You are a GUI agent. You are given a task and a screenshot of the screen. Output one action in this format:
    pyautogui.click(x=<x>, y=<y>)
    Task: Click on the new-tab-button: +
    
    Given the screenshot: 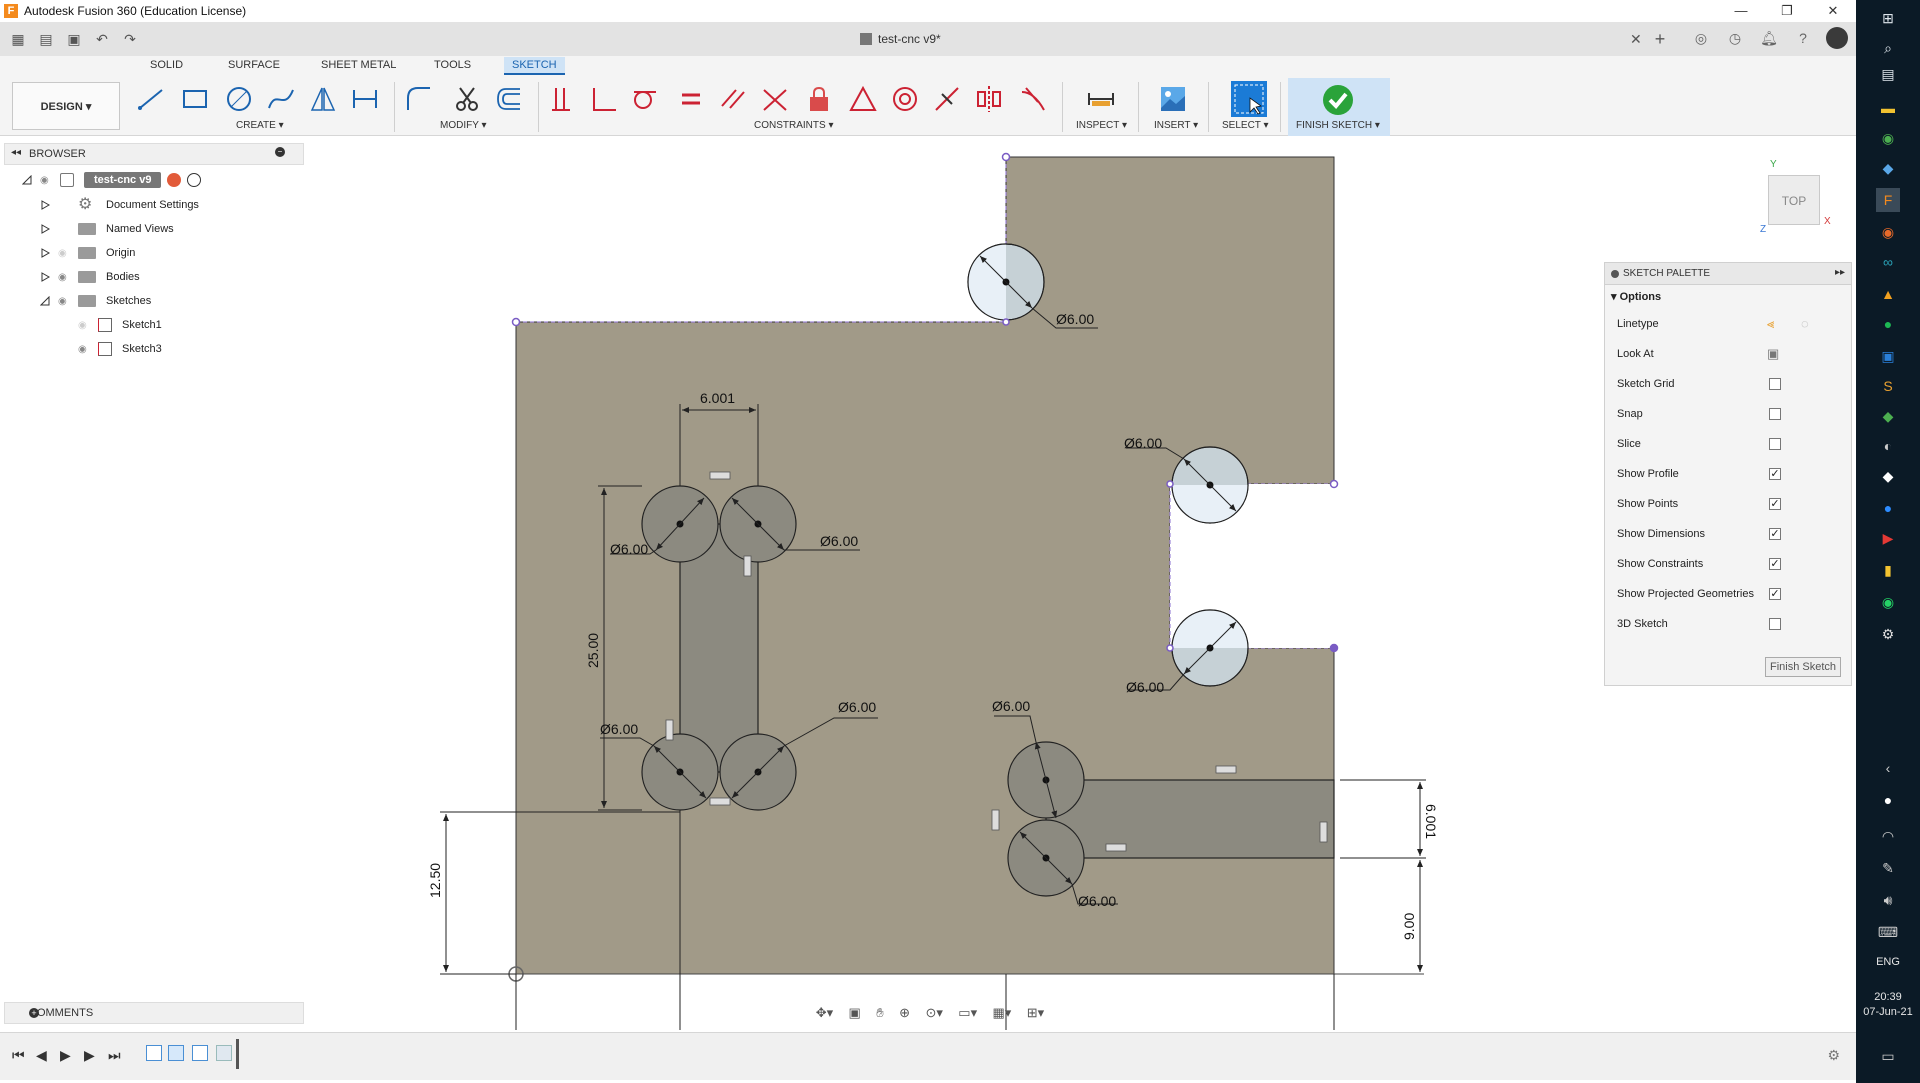 What is the action you would take?
    pyautogui.click(x=1660, y=39)
    